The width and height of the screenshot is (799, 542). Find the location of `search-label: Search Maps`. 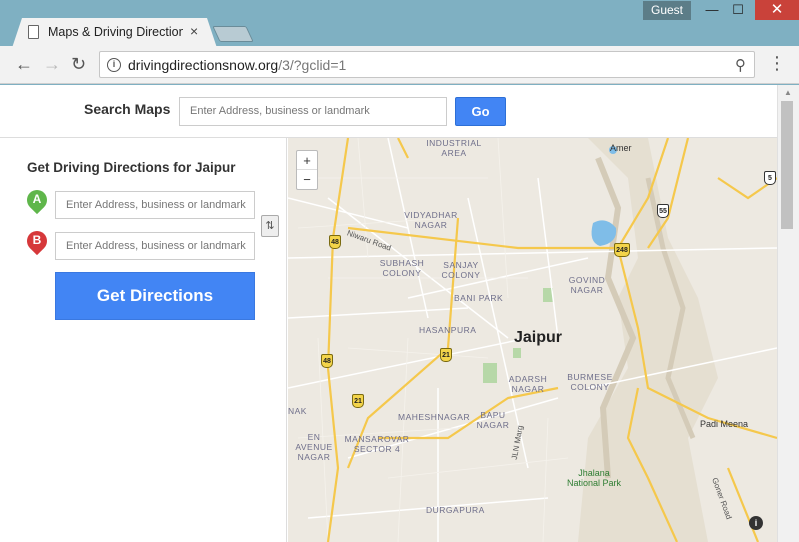

search-label: Search Maps is located at coordinates (127, 109).